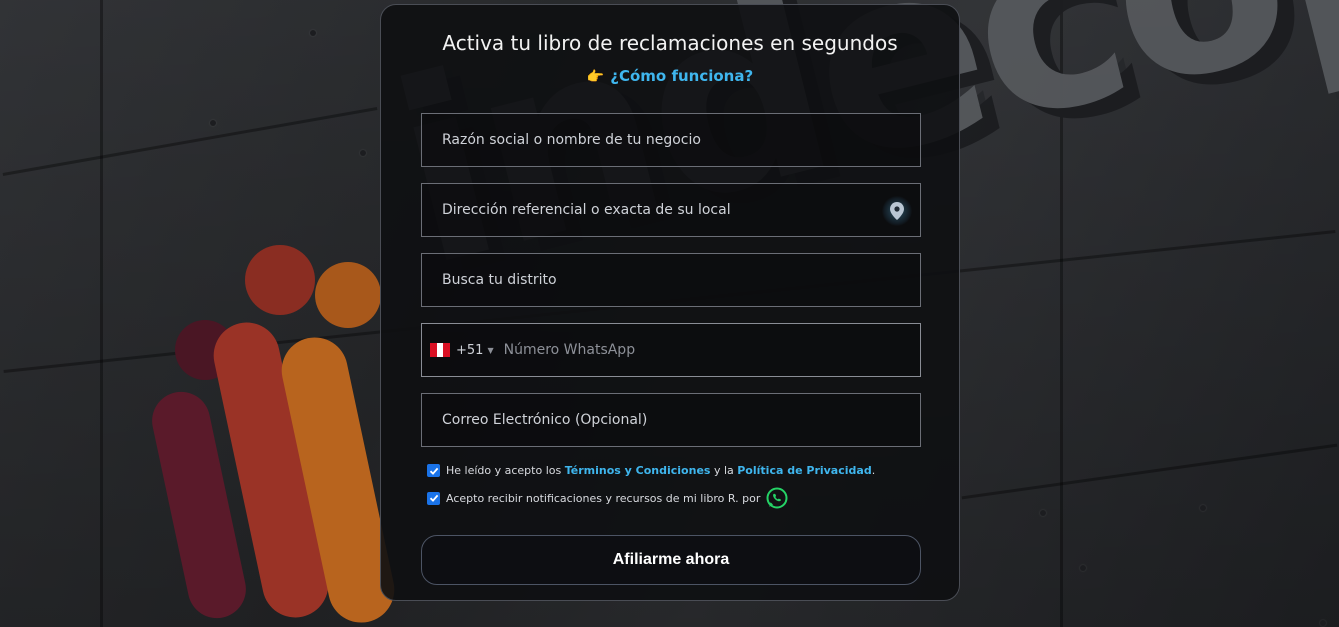 This screenshot has height=627, width=1339. I want to click on country-dial-code: +51, so click(469, 350).